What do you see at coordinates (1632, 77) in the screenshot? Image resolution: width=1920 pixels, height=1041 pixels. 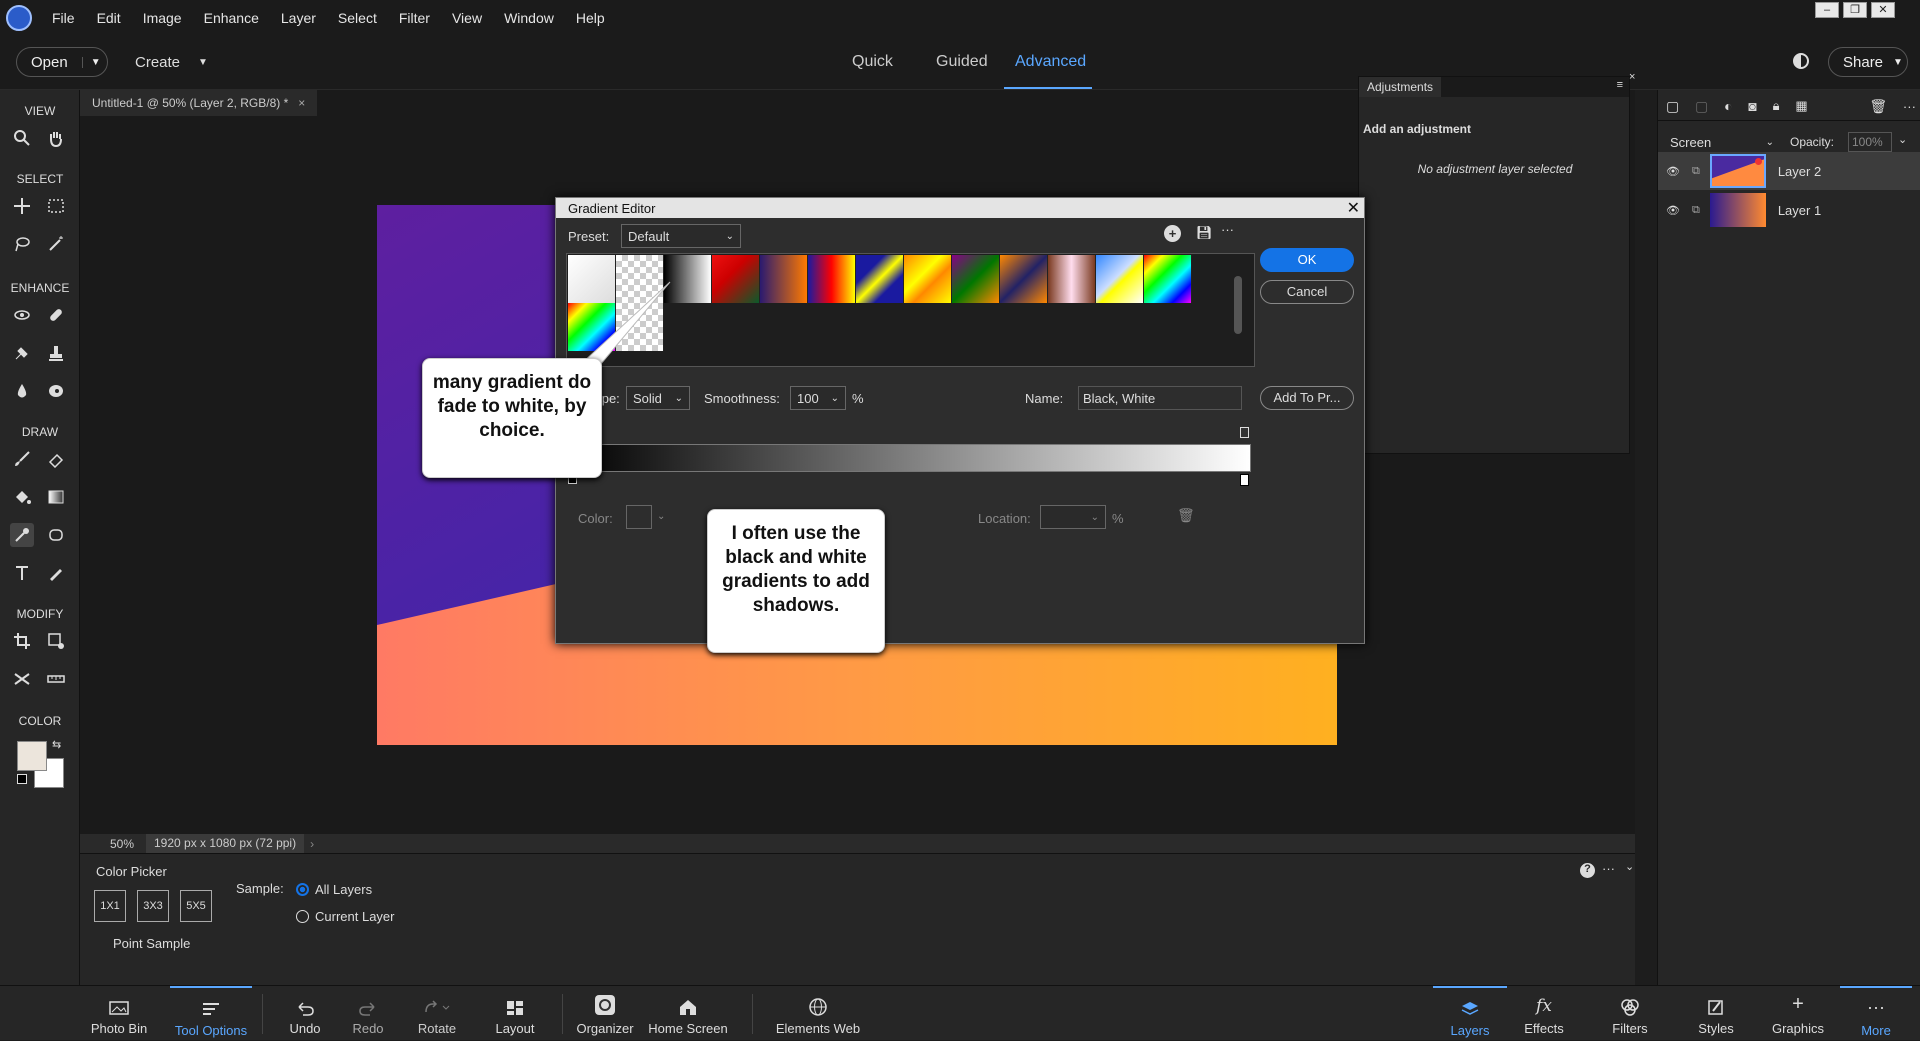 I see `close-panel-icon: ×` at bounding box center [1632, 77].